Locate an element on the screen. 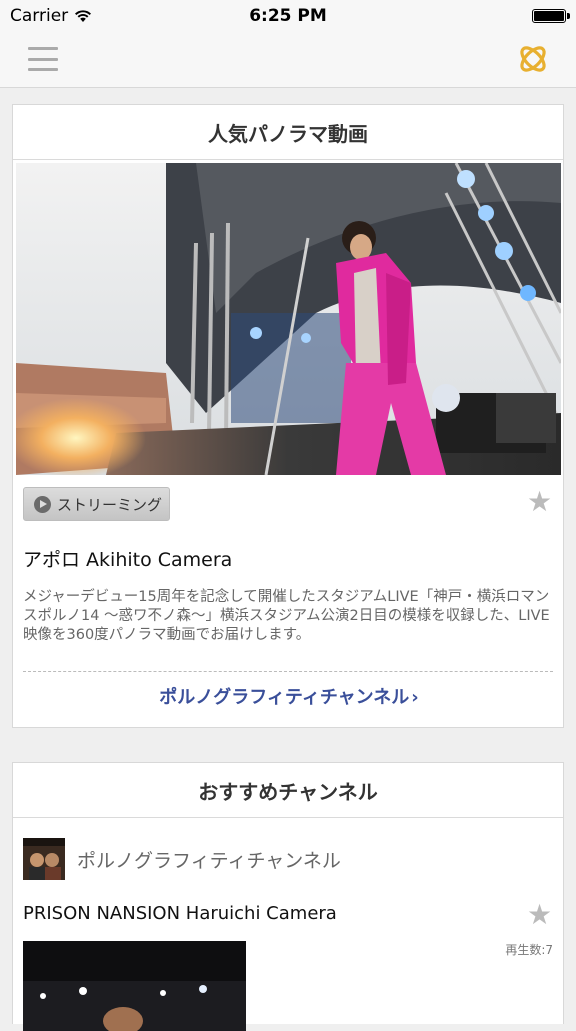 The image size is (576, 1031). hamburger-icon is located at coordinates (43, 59).